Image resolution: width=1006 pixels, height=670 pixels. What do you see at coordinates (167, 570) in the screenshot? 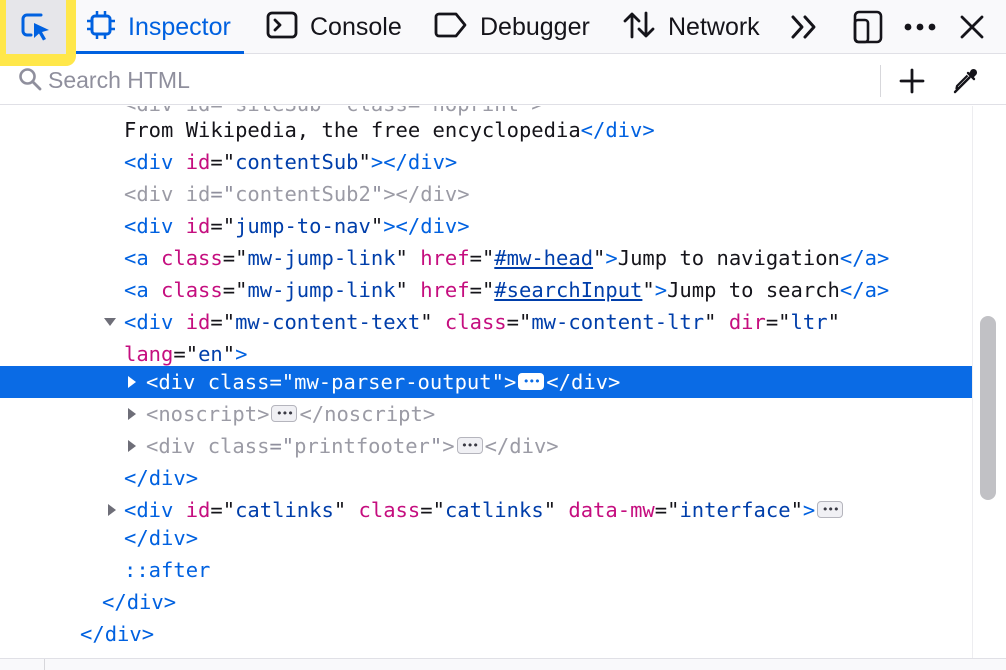
I see `pseudo-element: ::after` at bounding box center [167, 570].